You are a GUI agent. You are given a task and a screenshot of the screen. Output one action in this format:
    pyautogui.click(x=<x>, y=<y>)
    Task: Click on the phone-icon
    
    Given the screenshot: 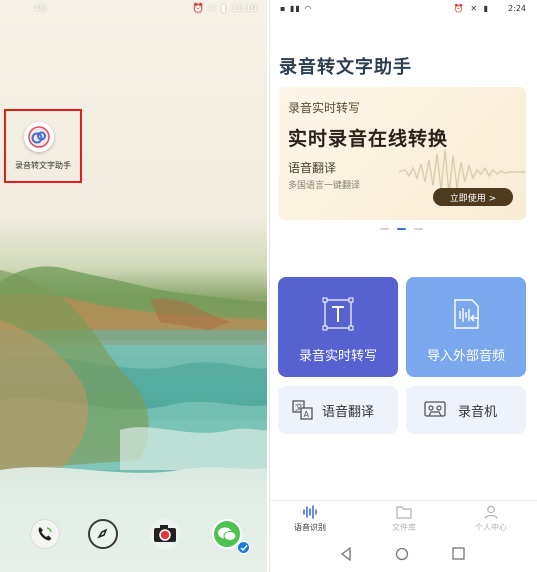 What is the action you would take?
    pyautogui.click(x=45, y=534)
    